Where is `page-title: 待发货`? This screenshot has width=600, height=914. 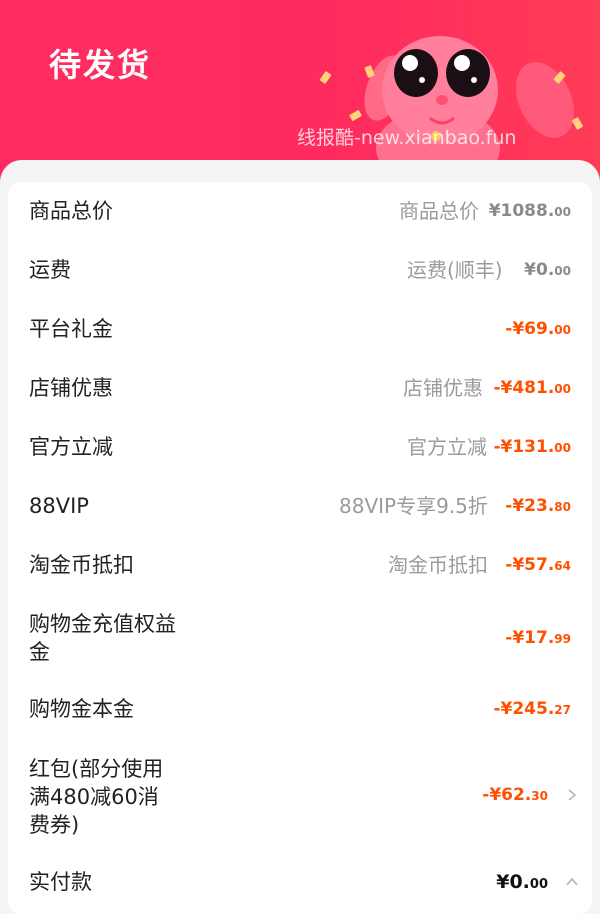
page-title: 待发货 is located at coordinates (100, 65).